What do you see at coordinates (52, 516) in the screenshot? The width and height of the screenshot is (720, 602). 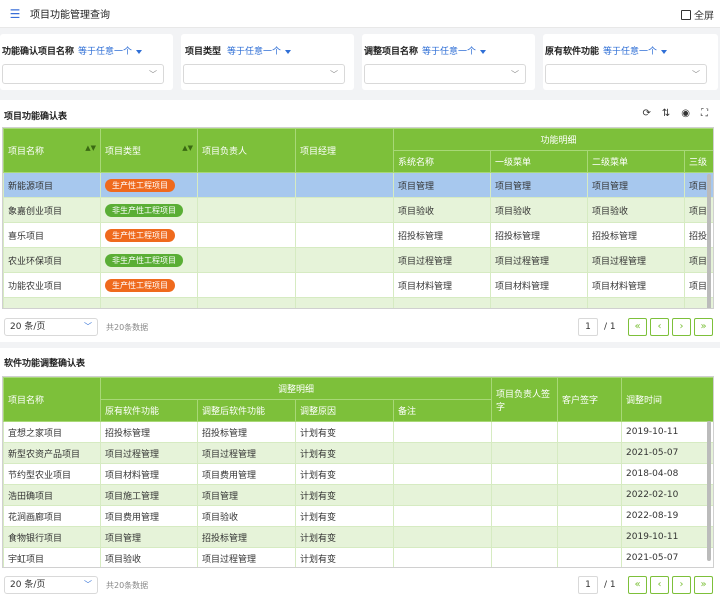 I see `cell-name: 花涧画廊项目` at bounding box center [52, 516].